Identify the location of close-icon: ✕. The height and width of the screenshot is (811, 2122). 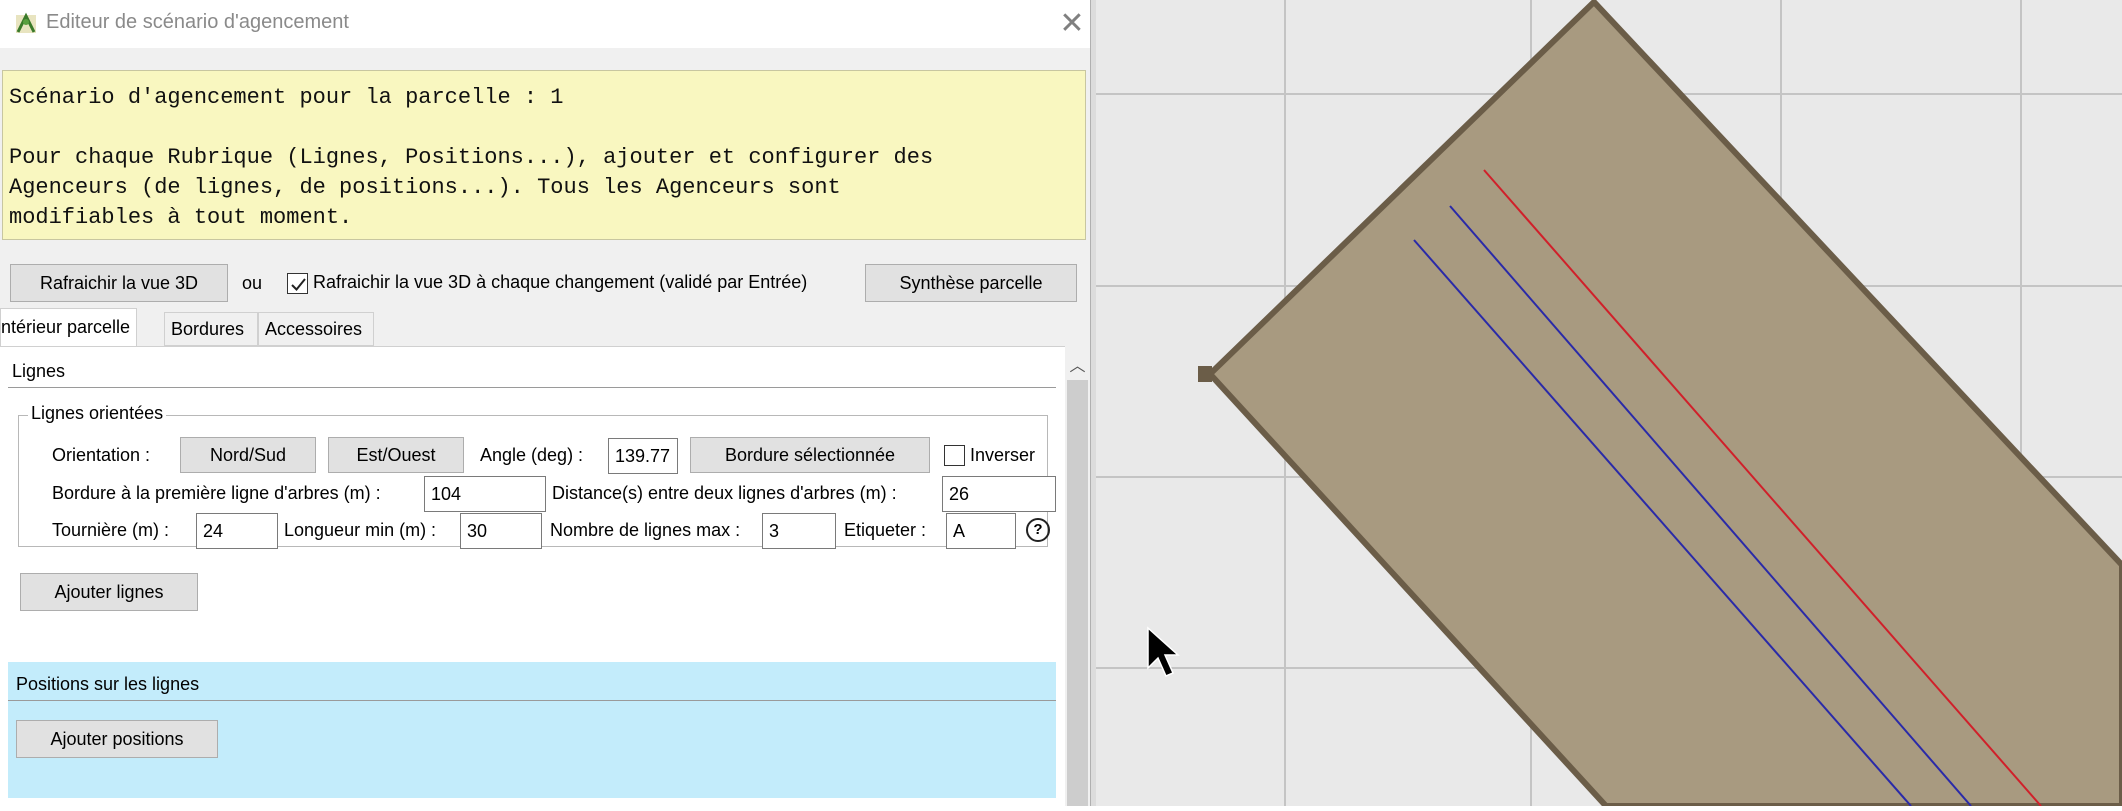
(1072, 23).